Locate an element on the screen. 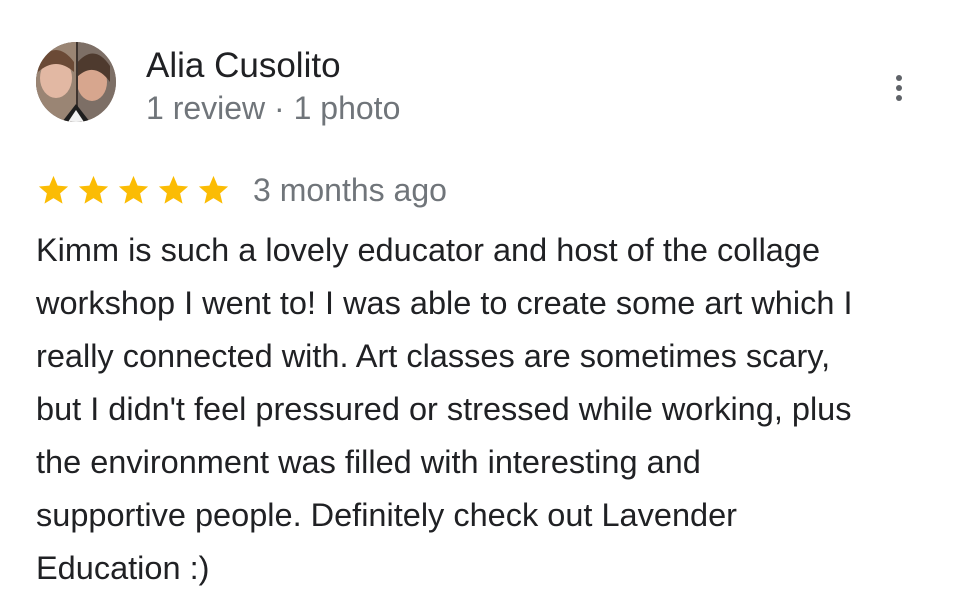  review-date: 3 months ago is located at coordinates (350, 190).